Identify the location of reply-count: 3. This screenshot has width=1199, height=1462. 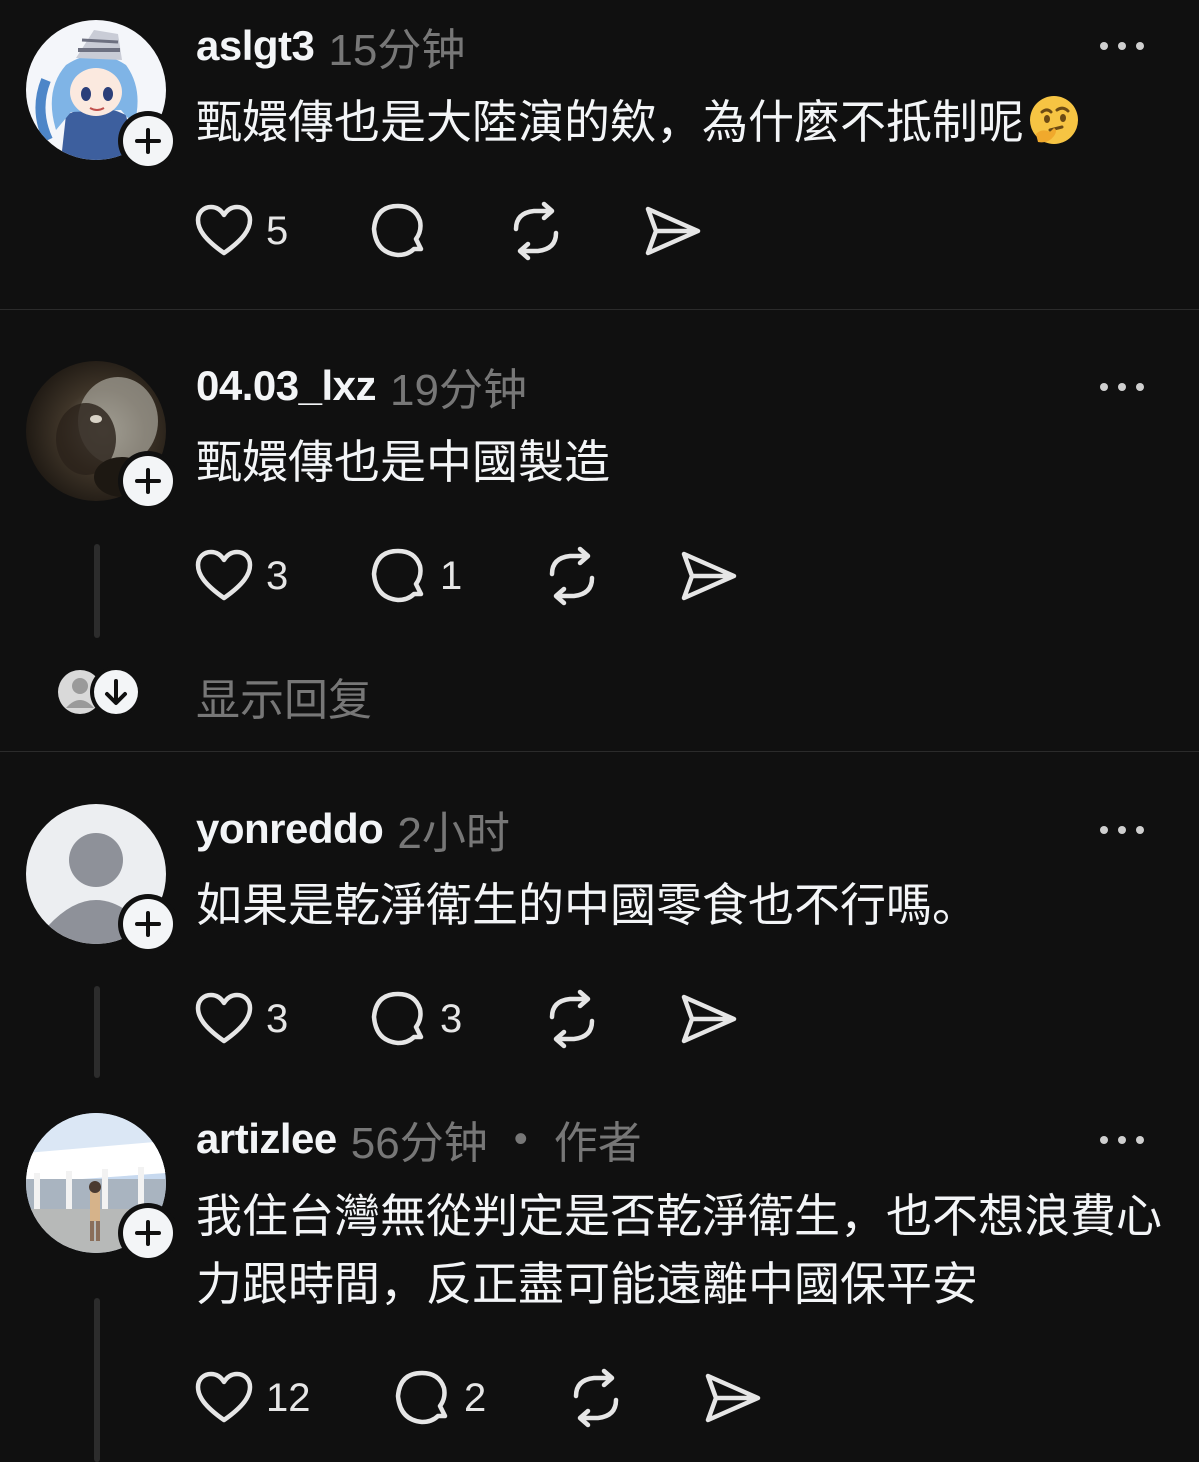
(451, 1018).